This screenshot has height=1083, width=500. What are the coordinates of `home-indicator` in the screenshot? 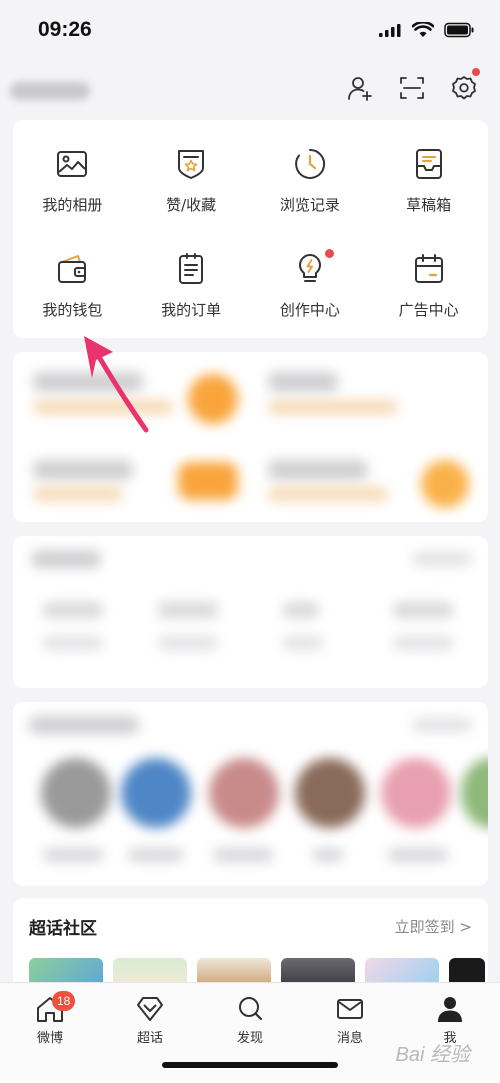 It's located at (250, 1065).